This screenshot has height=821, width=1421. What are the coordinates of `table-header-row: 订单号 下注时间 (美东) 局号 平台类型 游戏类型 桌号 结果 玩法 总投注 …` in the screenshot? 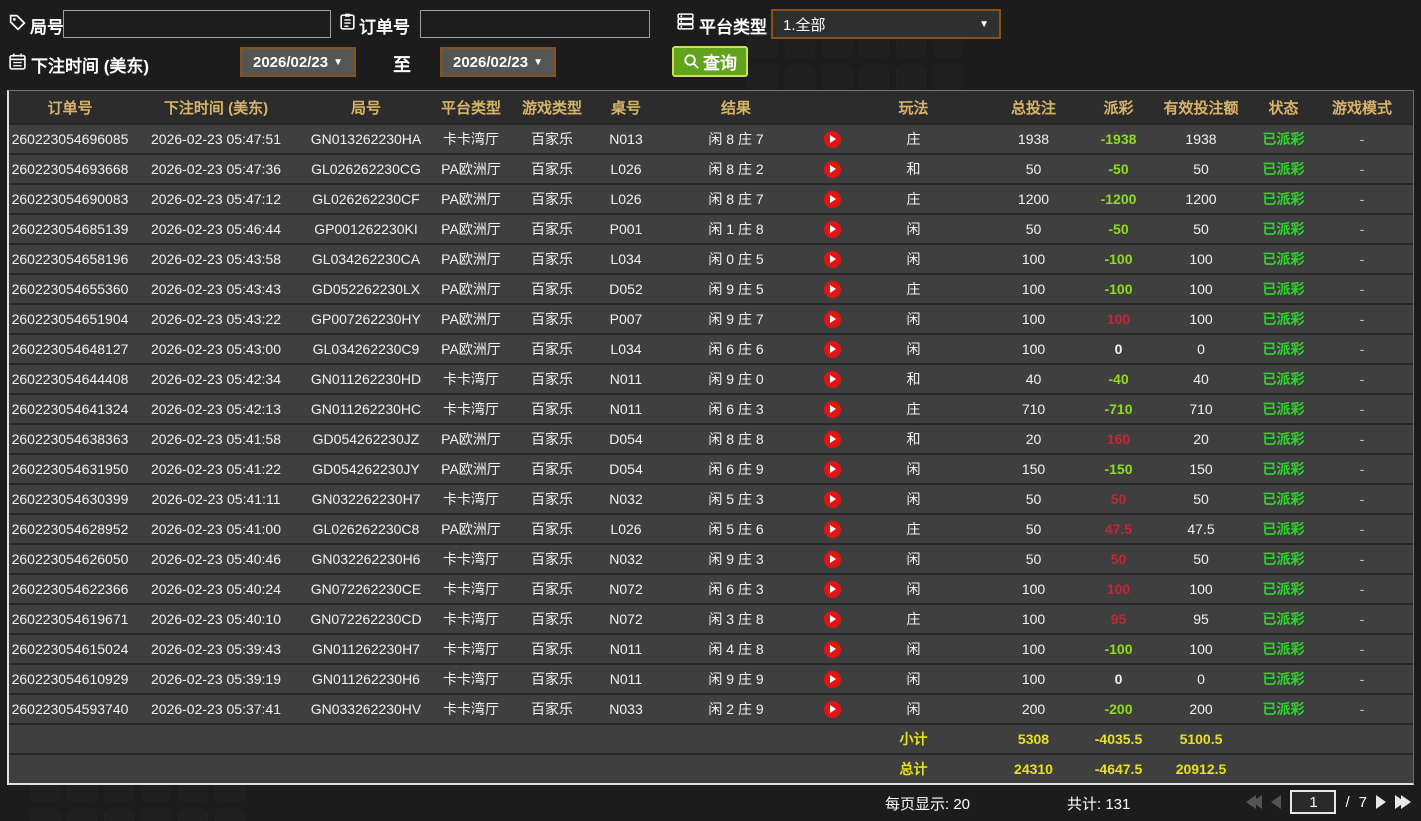 It's located at (711, 107).